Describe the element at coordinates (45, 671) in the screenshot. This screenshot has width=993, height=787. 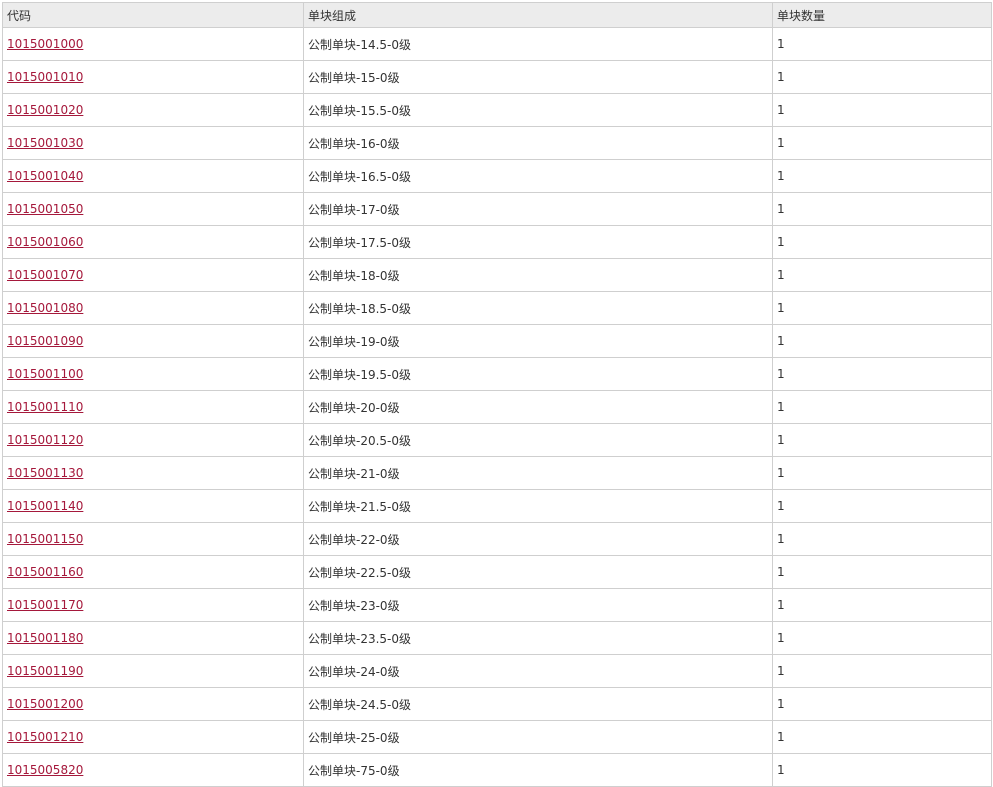
I see `code-link: 1015001190` at that location.